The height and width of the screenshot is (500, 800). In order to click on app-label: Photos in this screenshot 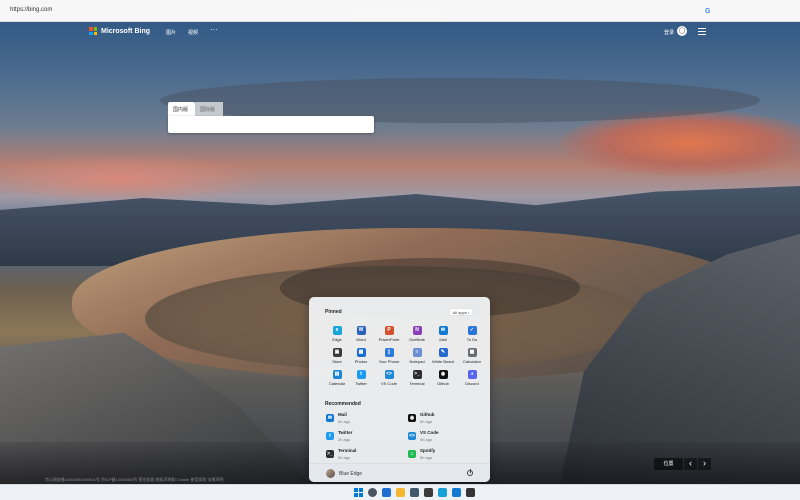, I will do `click(361, 361)`.